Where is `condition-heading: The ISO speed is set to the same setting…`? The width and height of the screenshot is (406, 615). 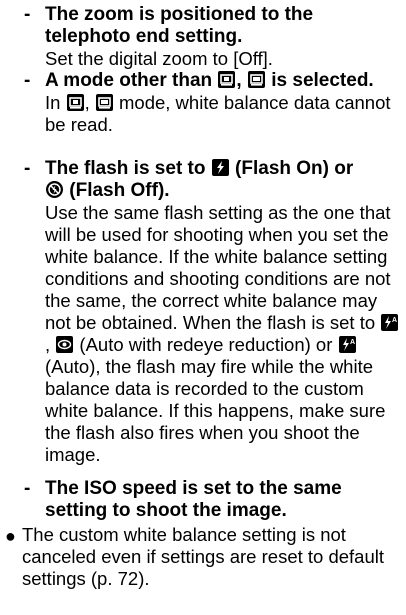 condition-heading: The ISO speed is set to the same setting… is located at coordinates (193, 499).